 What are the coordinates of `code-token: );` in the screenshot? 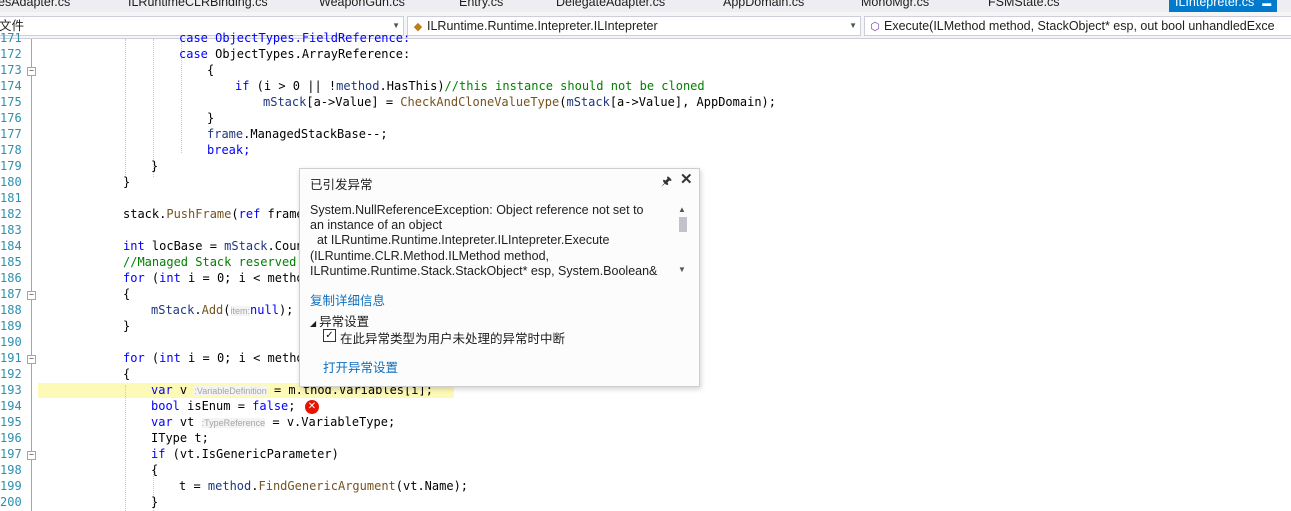 It's located at (286, 310).